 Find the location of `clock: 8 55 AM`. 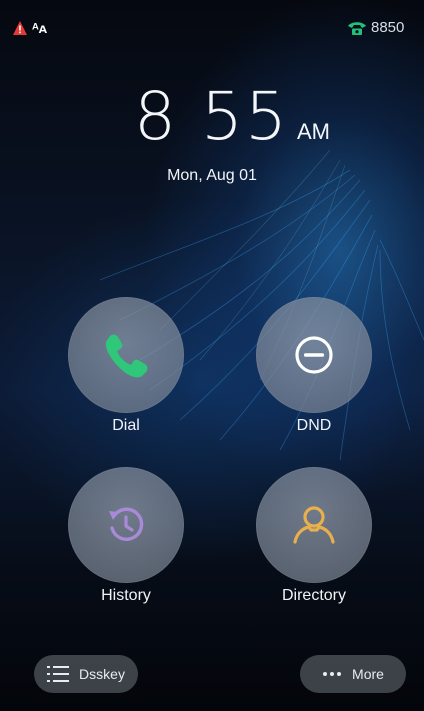

clock: 8 55 AM is located at coordinates (212, 118).